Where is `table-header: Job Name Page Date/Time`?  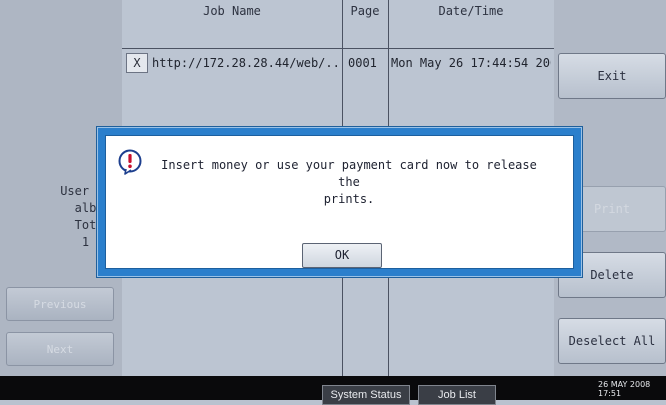
table-header: Job Name Page Date/Time is located at coordinates (338, 27).